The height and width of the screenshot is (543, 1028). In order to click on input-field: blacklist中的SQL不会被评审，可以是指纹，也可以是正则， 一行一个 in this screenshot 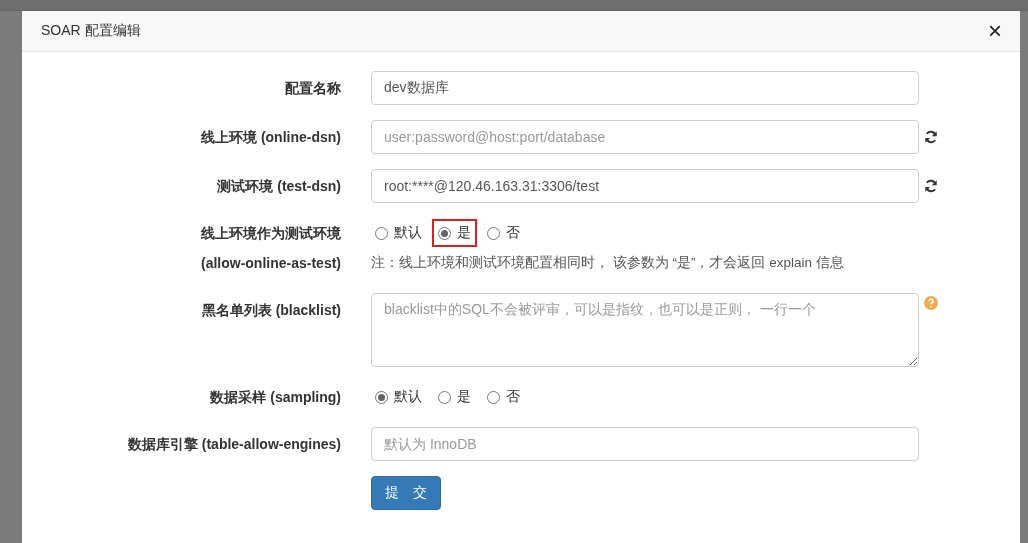, I will do `click(645, 330)`.